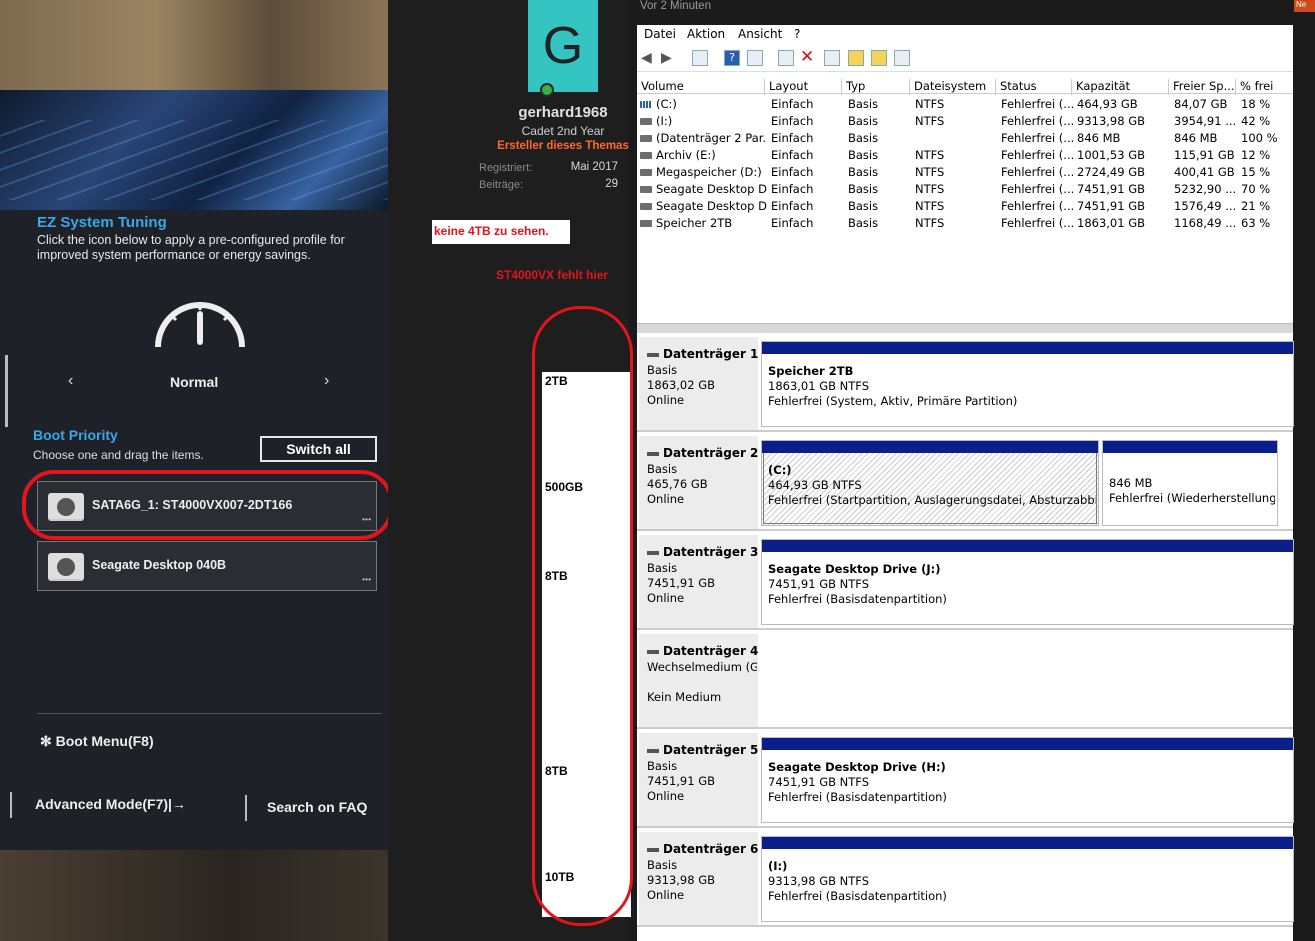 The width and height of the screenshot is (1315, 941). What do you see at coordinates (246, 808) in the screenshot?
I see `divider` at bounding box center [246, 808].